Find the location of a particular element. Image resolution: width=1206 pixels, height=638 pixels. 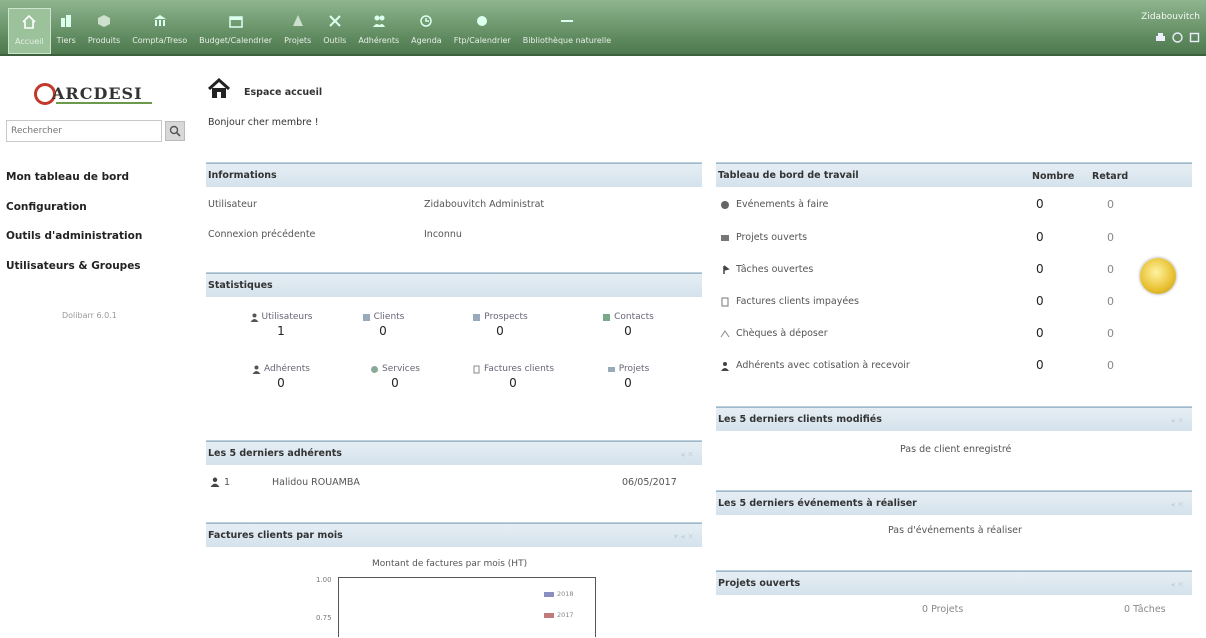

box-title: Tableau de bord de travail is located at coordinates (788, 175).